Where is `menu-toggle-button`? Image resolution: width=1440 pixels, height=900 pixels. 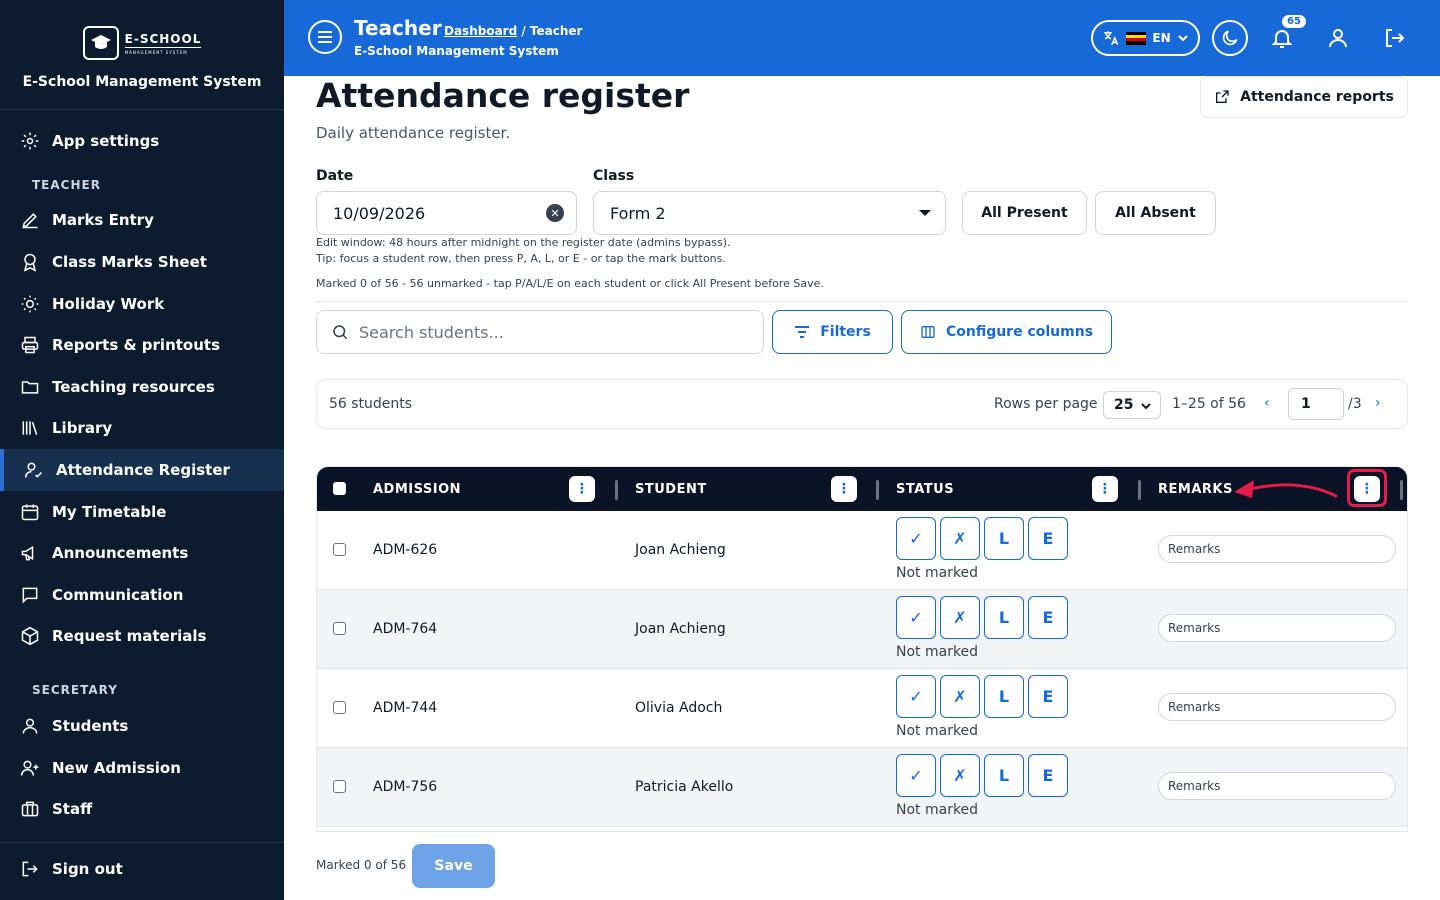
menu-toggle-button is located at coordinates (325, 37).